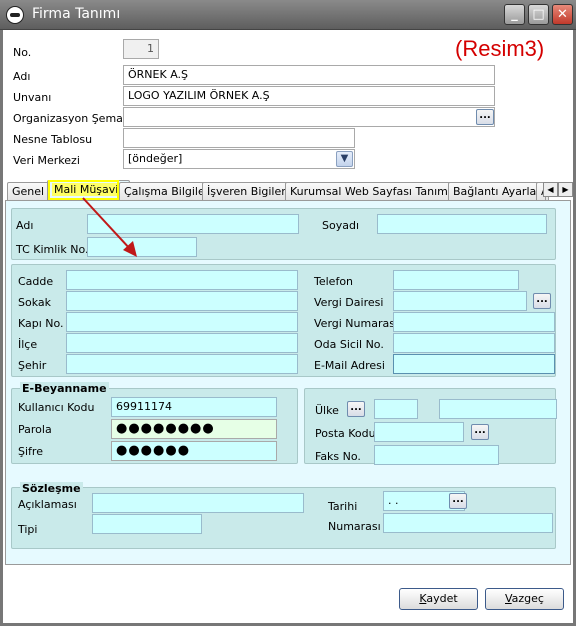  I want to click on close-button: ✕, so click(562, 14).